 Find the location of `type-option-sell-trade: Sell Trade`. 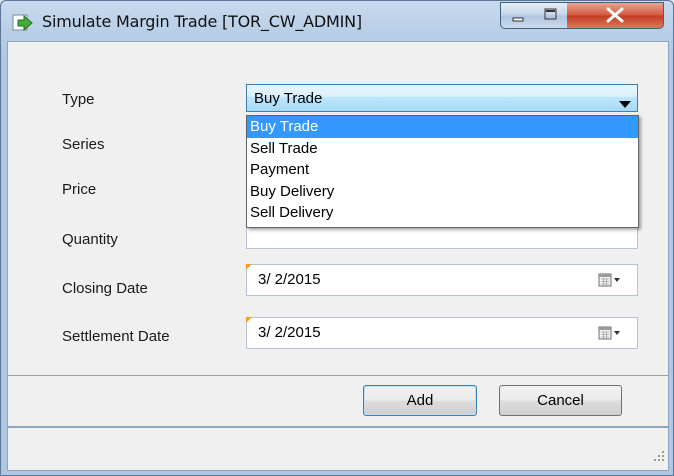

type-option-sell-trade: Sell Trade is located at coordinates (442, 149).